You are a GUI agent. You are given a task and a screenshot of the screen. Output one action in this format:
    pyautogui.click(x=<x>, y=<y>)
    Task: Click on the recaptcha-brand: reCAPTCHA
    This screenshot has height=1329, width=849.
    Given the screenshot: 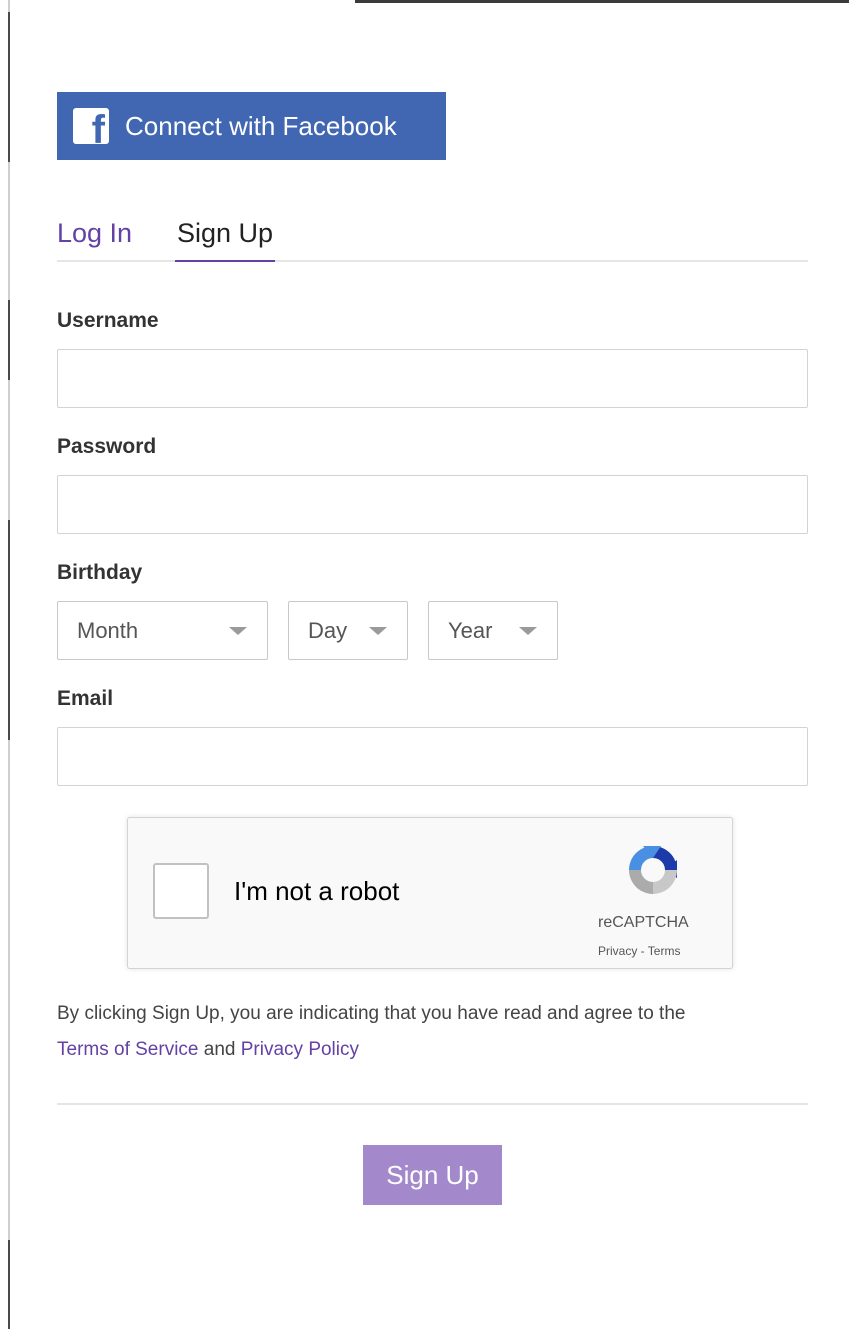 What is the action you would take?
    pyautogui.click(x=643, y=922)
    